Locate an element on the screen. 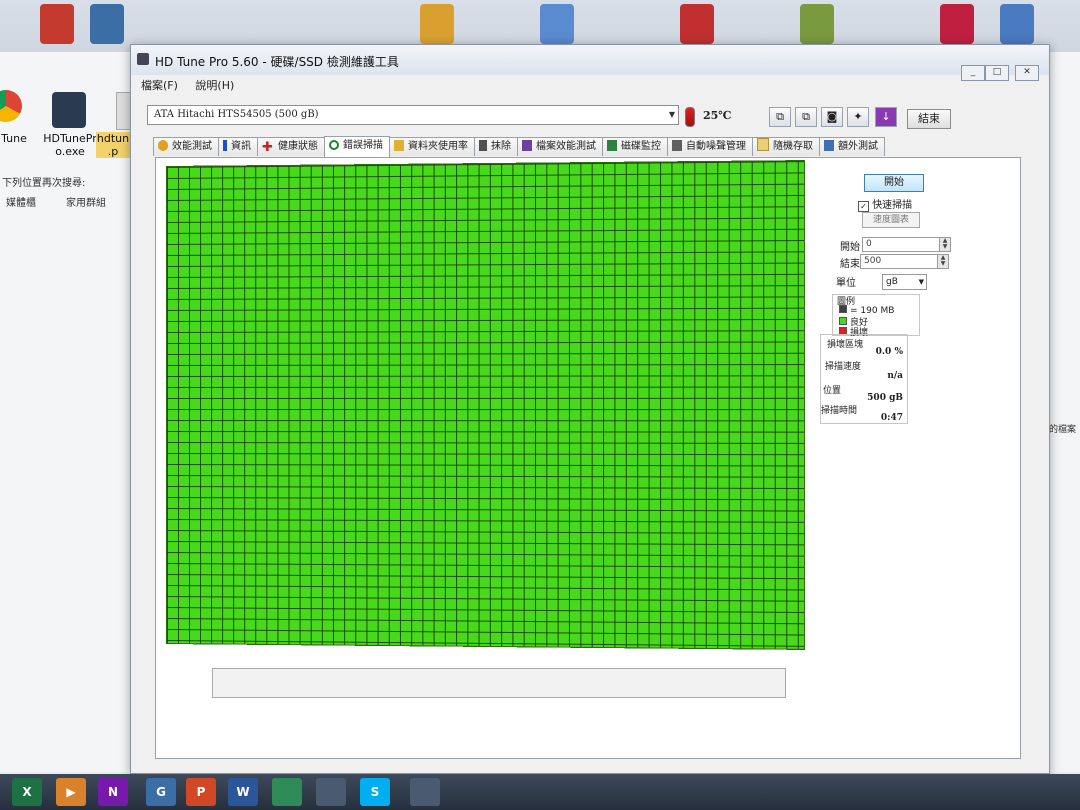 The image size is (1080, 810). window-title: HD Tune Pro 5.60 - 硬碟/SSD 檢測維護工具 is located at coordinates (277, 62).